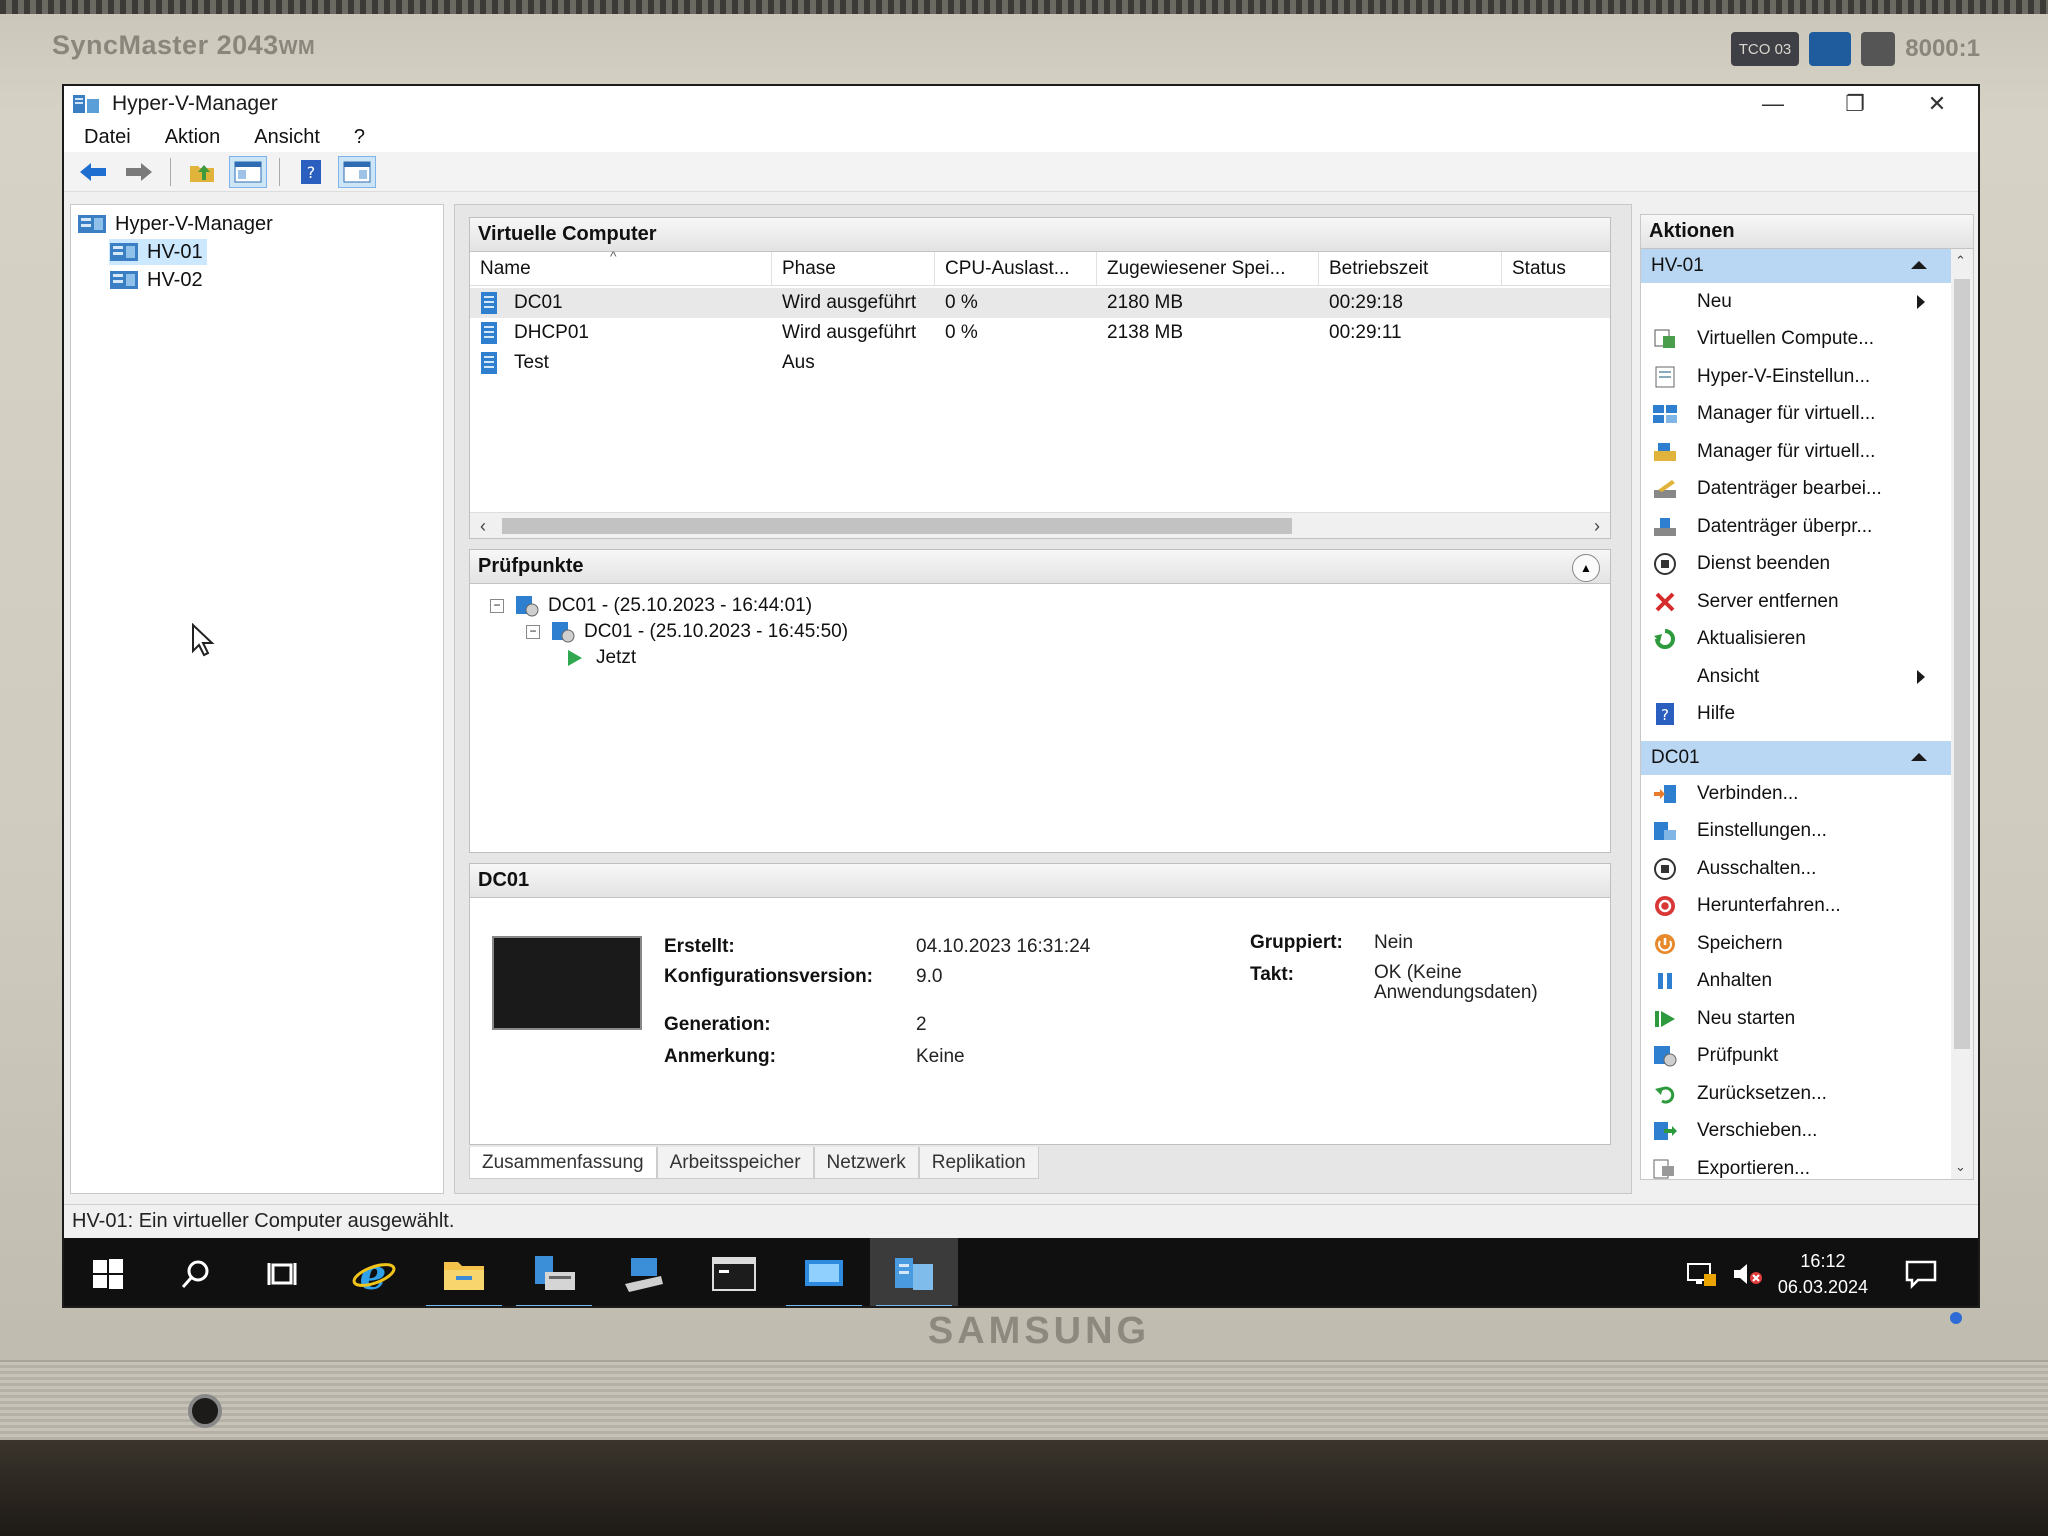 Image resolution: width=2048 pixels, height=1536 pixels. What do you see at coordinates (158, 252) in the screenshot?
I see `tree-server-hv-01: HV-01` at bounding box center [158, 252].